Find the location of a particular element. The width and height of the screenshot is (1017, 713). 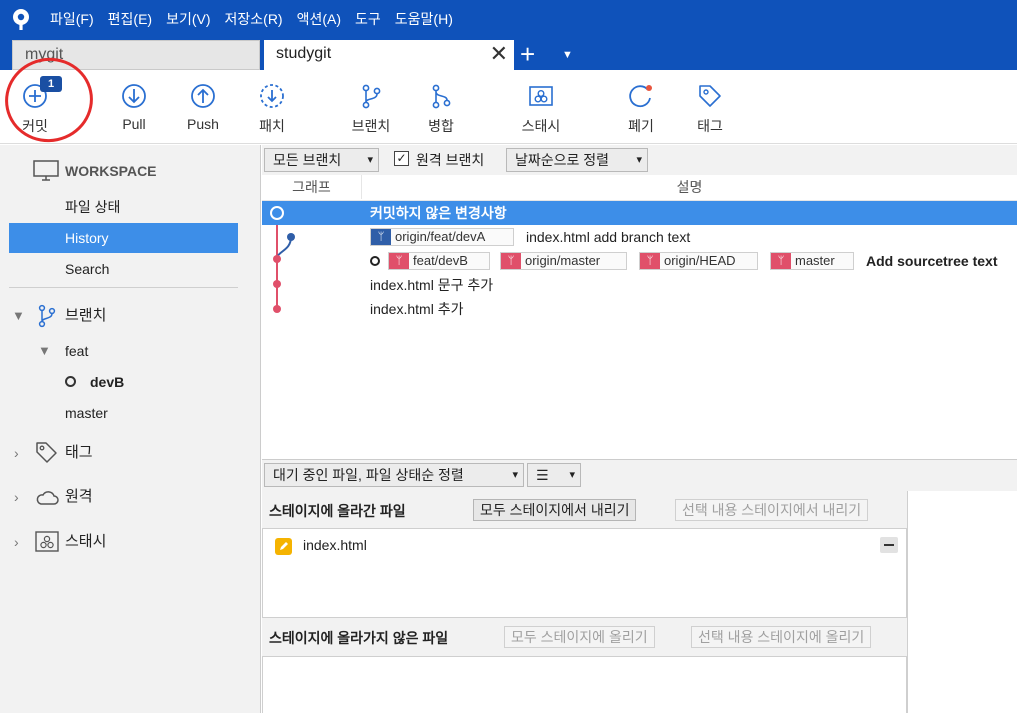

tag-button: 태그 is located at coordinates (710, 107).